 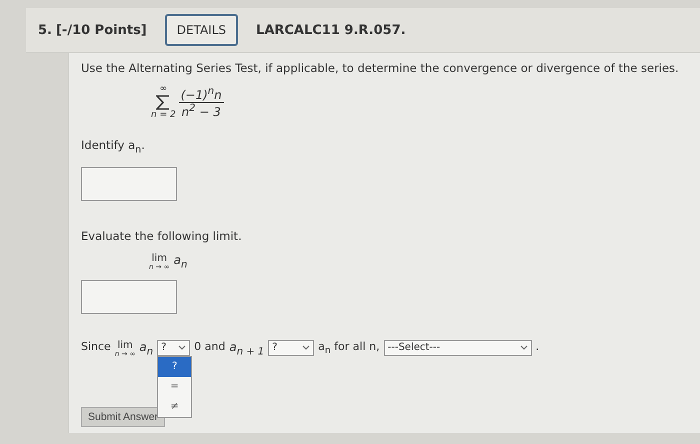 What do you see at coordinates (201, 111) in the screenshot?
I see `fraction-denominator: n$^{2}$ − 3` at bounding box center [201, 111].